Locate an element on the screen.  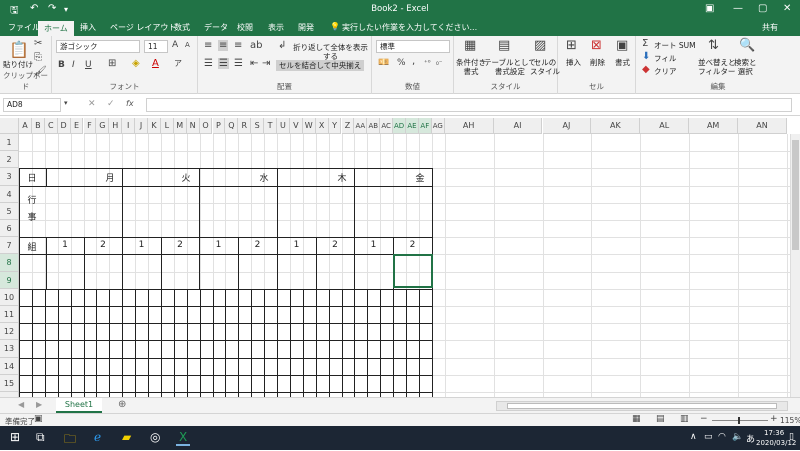
column-header-a: A is located at coordinates (25, 126).